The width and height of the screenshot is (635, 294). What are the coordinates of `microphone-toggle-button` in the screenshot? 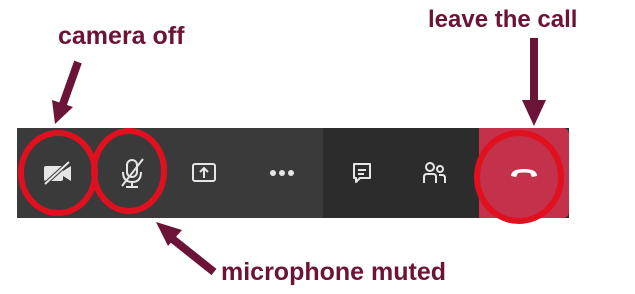 It's located at (132, 173).